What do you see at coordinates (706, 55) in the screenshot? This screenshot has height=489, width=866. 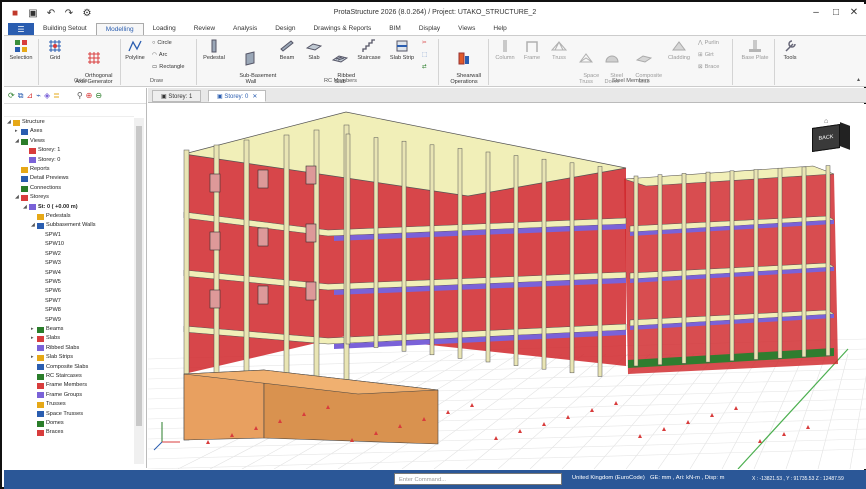 I see `girt-button: ⊞ Girt` at bounding box center [706, 55].